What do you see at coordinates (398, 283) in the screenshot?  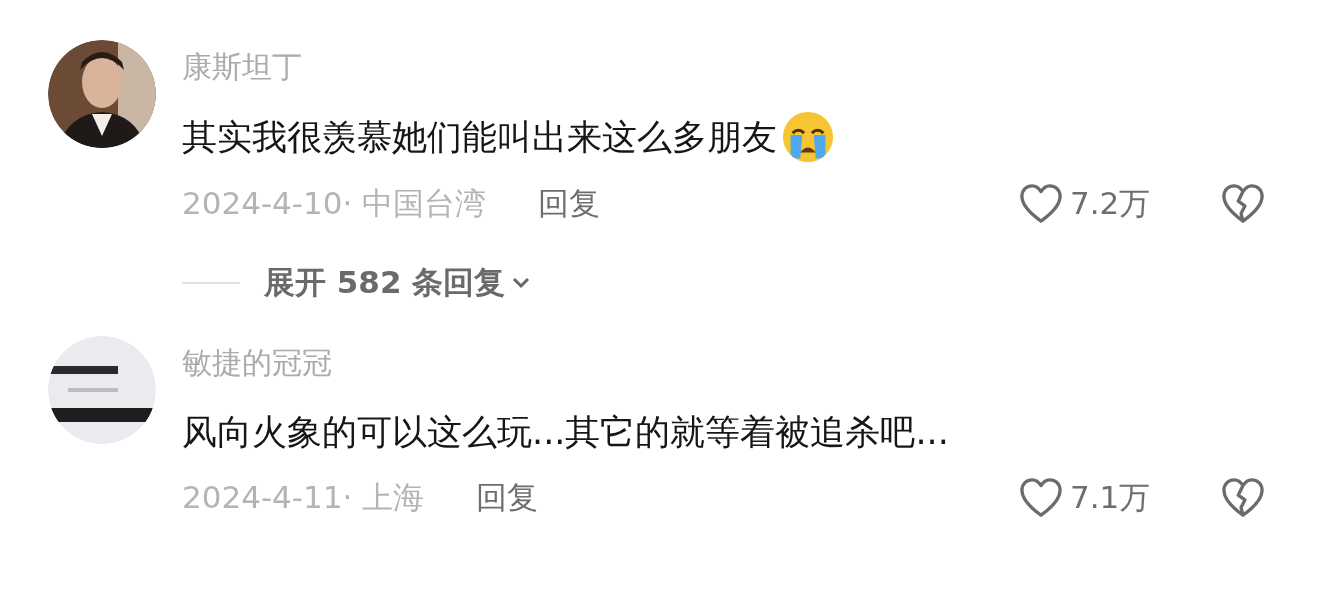 I see `expand-replies-button: 展开 582 条回复` at bounding box center [398, 283].